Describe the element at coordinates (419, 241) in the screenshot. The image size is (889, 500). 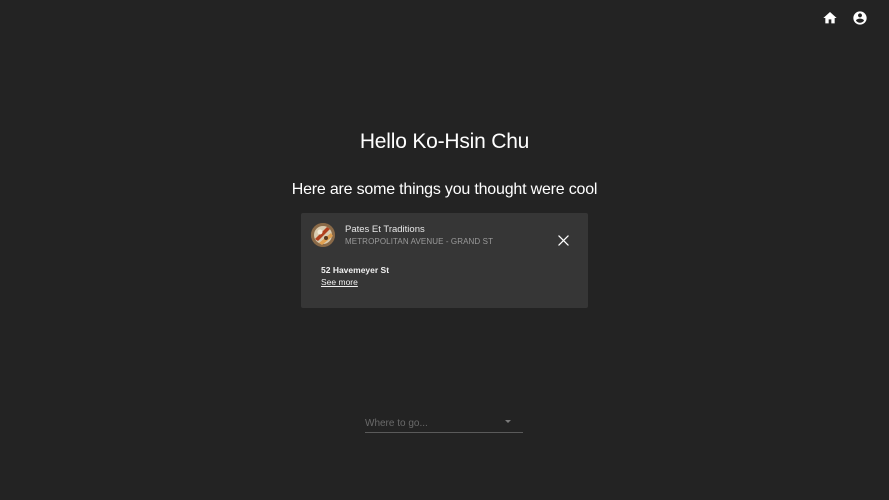
I see `place-location: METROPOLITAN AVENUE - GRAND ST` at that location.